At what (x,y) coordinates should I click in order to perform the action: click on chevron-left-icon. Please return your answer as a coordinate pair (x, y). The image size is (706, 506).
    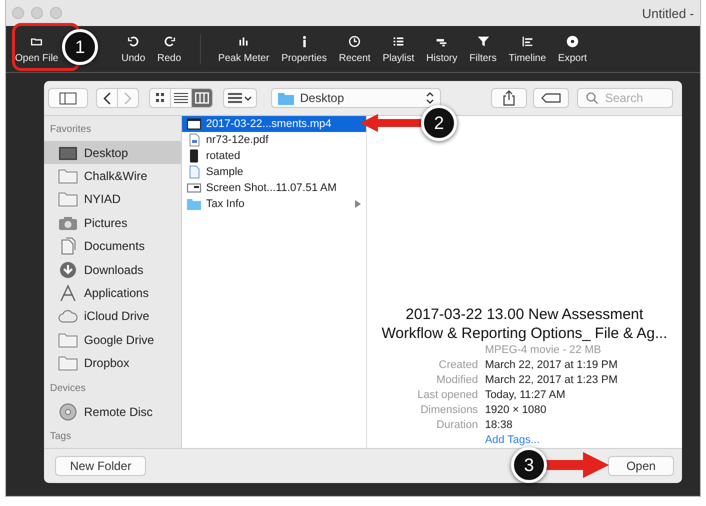
    Looking at the image, I should click on (107, 98).